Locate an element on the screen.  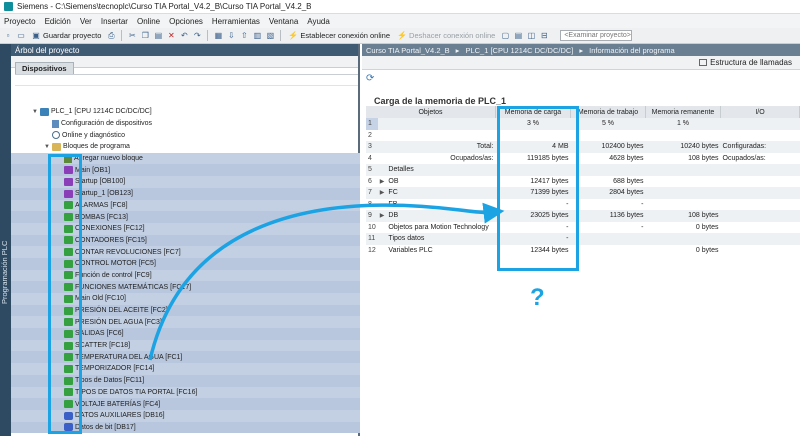
menu-online: Online is located at coordinates (148, 21).